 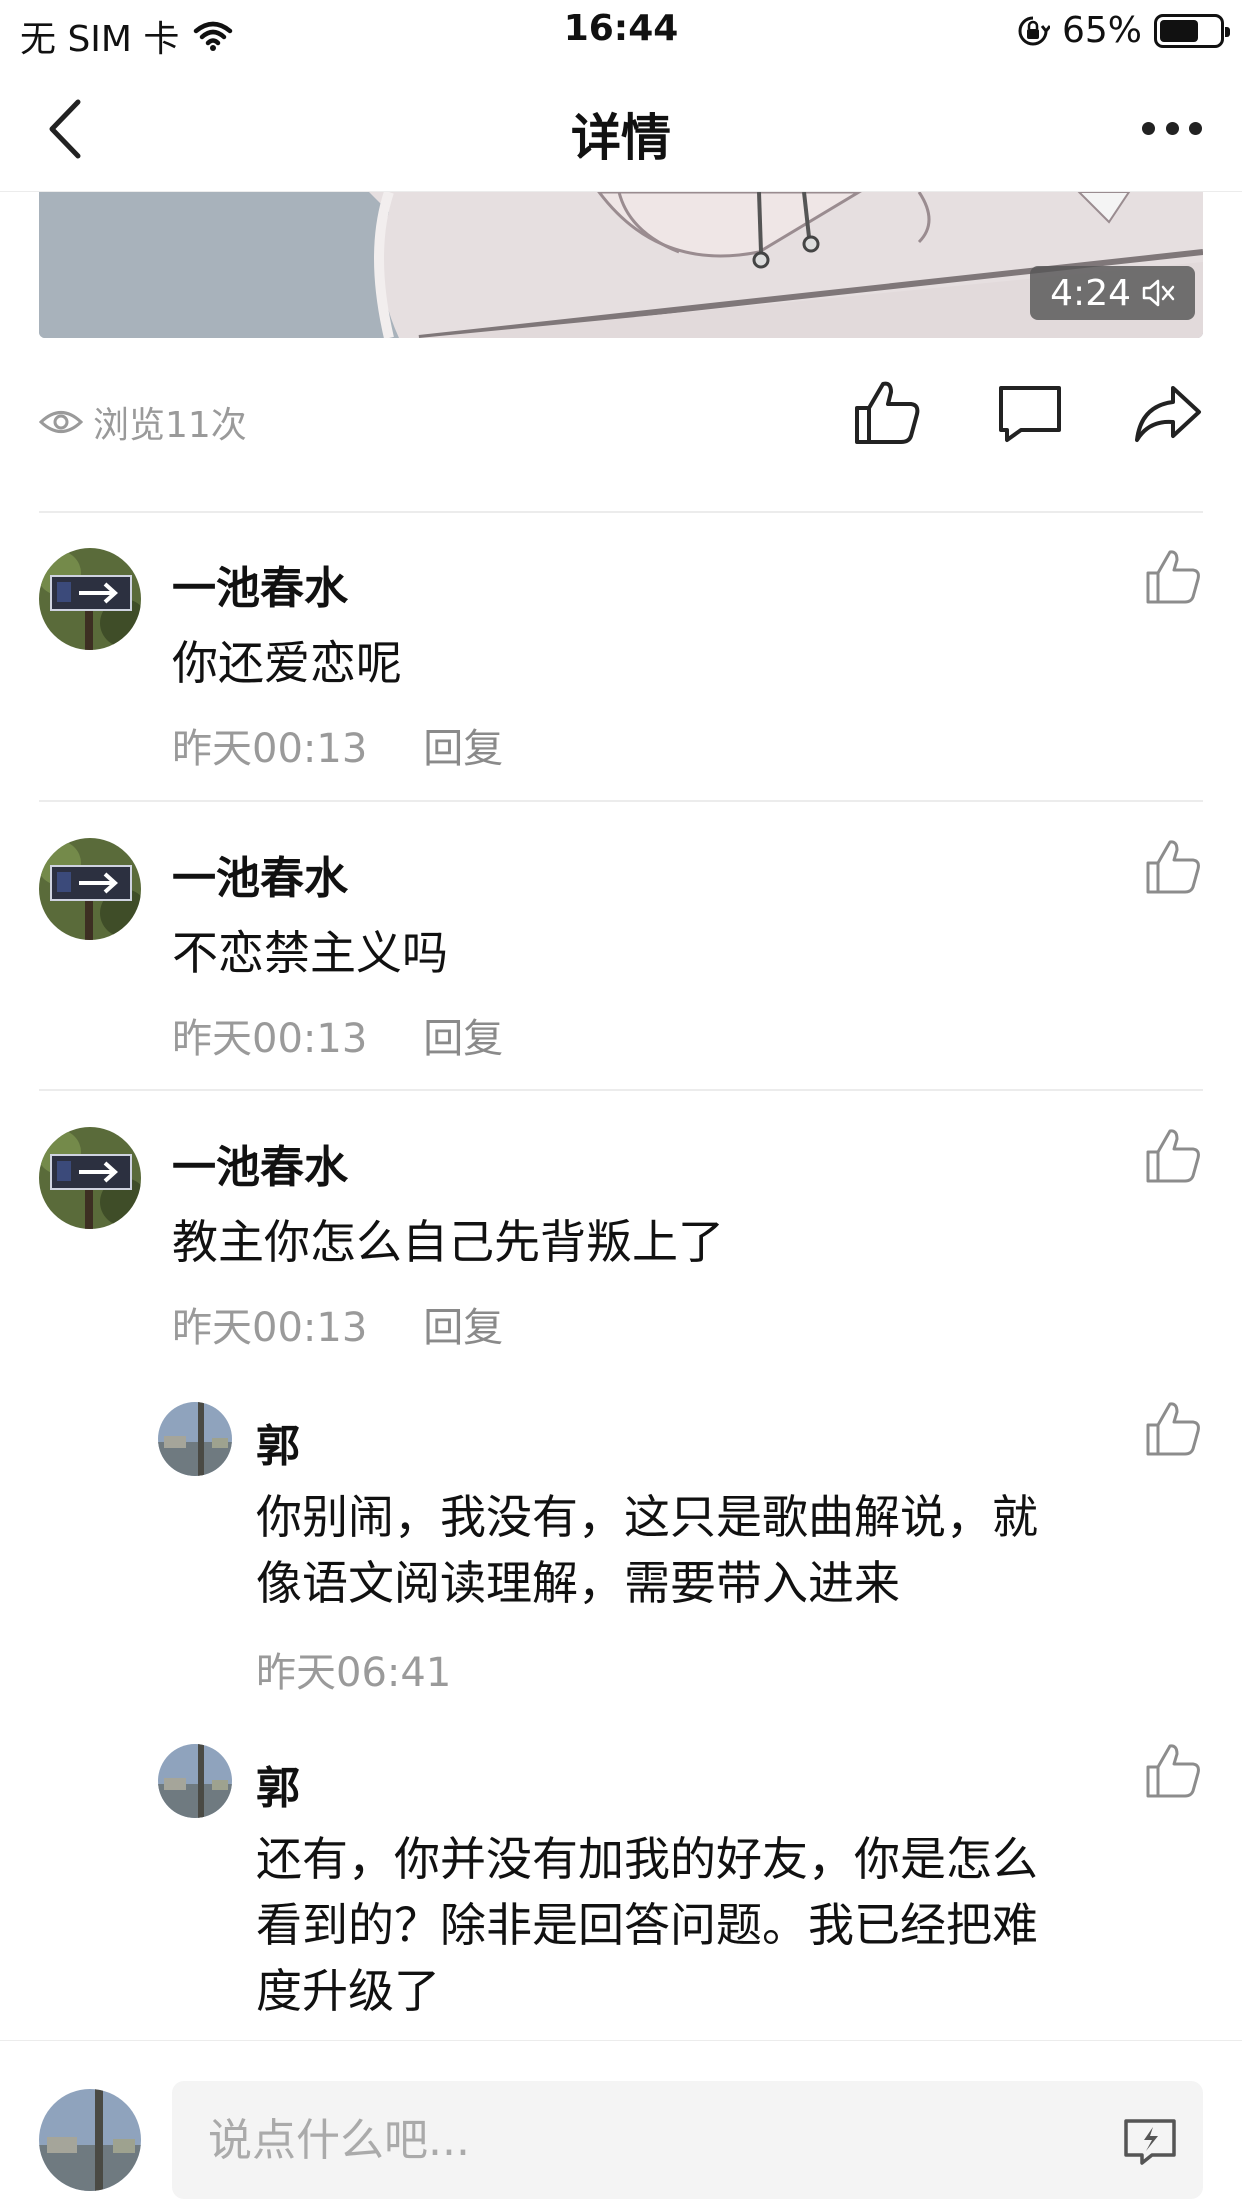 I want to click on battery-icon, so click(x=1192, y=30).